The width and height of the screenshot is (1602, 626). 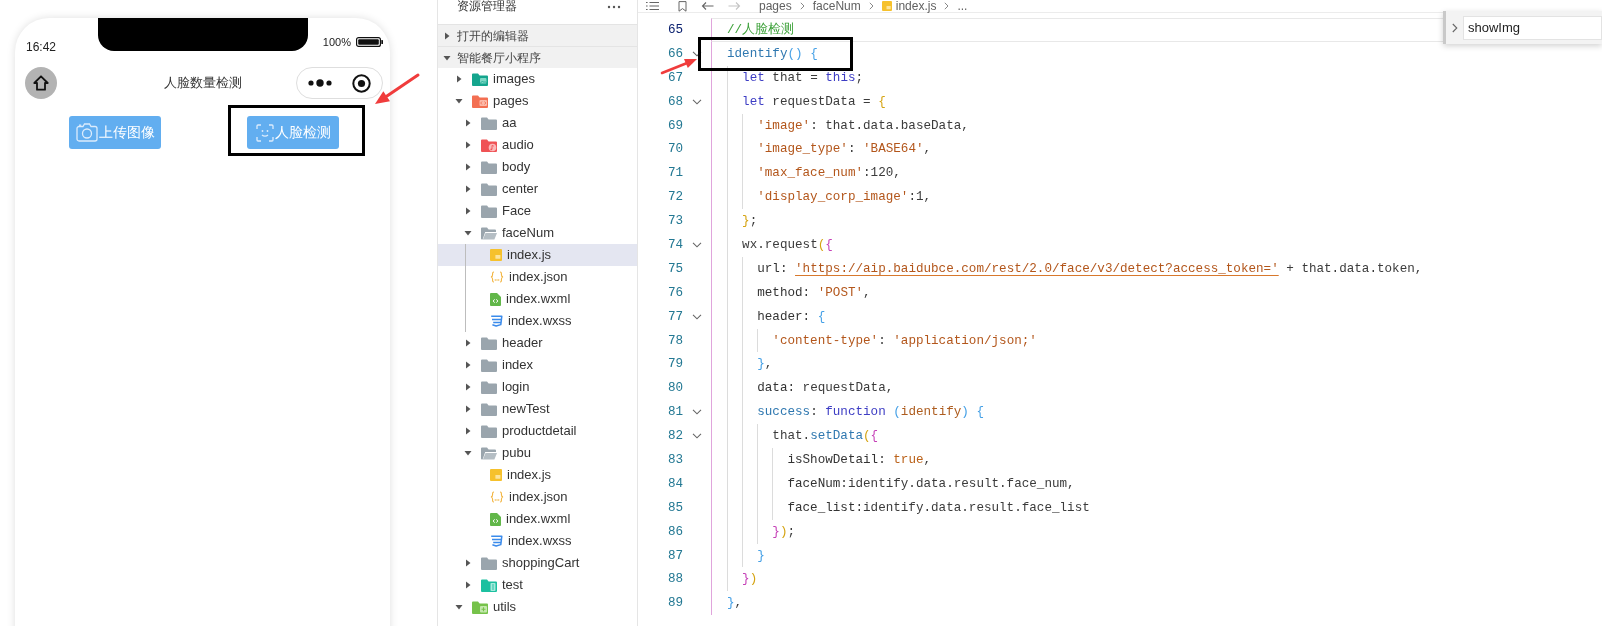 What do you see at coordinates (537, 79) in the screenshot?
I see `tree-item: images` at bounding box center [537, 79].